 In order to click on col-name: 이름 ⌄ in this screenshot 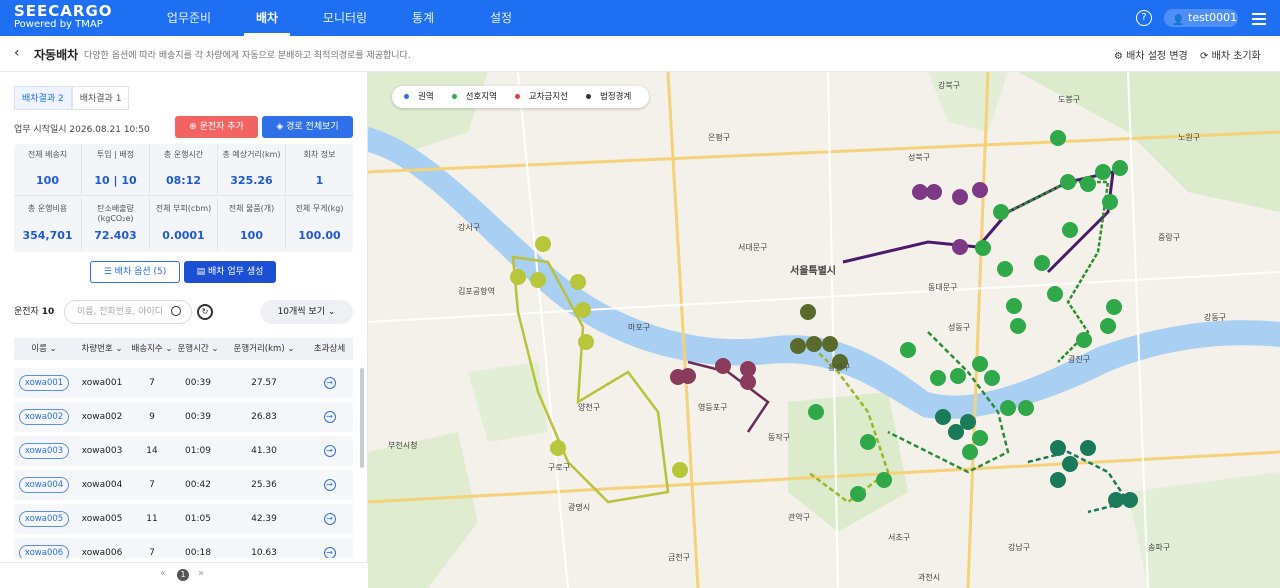, I will do `click(44, 349)`.